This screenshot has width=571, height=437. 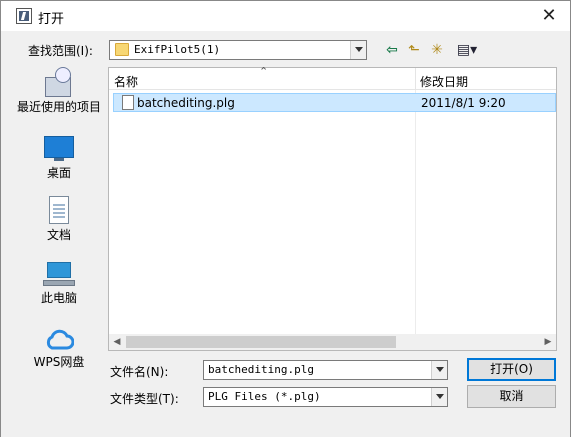 I want to click on column-date-header: 修改日期, so click(x=444, y=81).